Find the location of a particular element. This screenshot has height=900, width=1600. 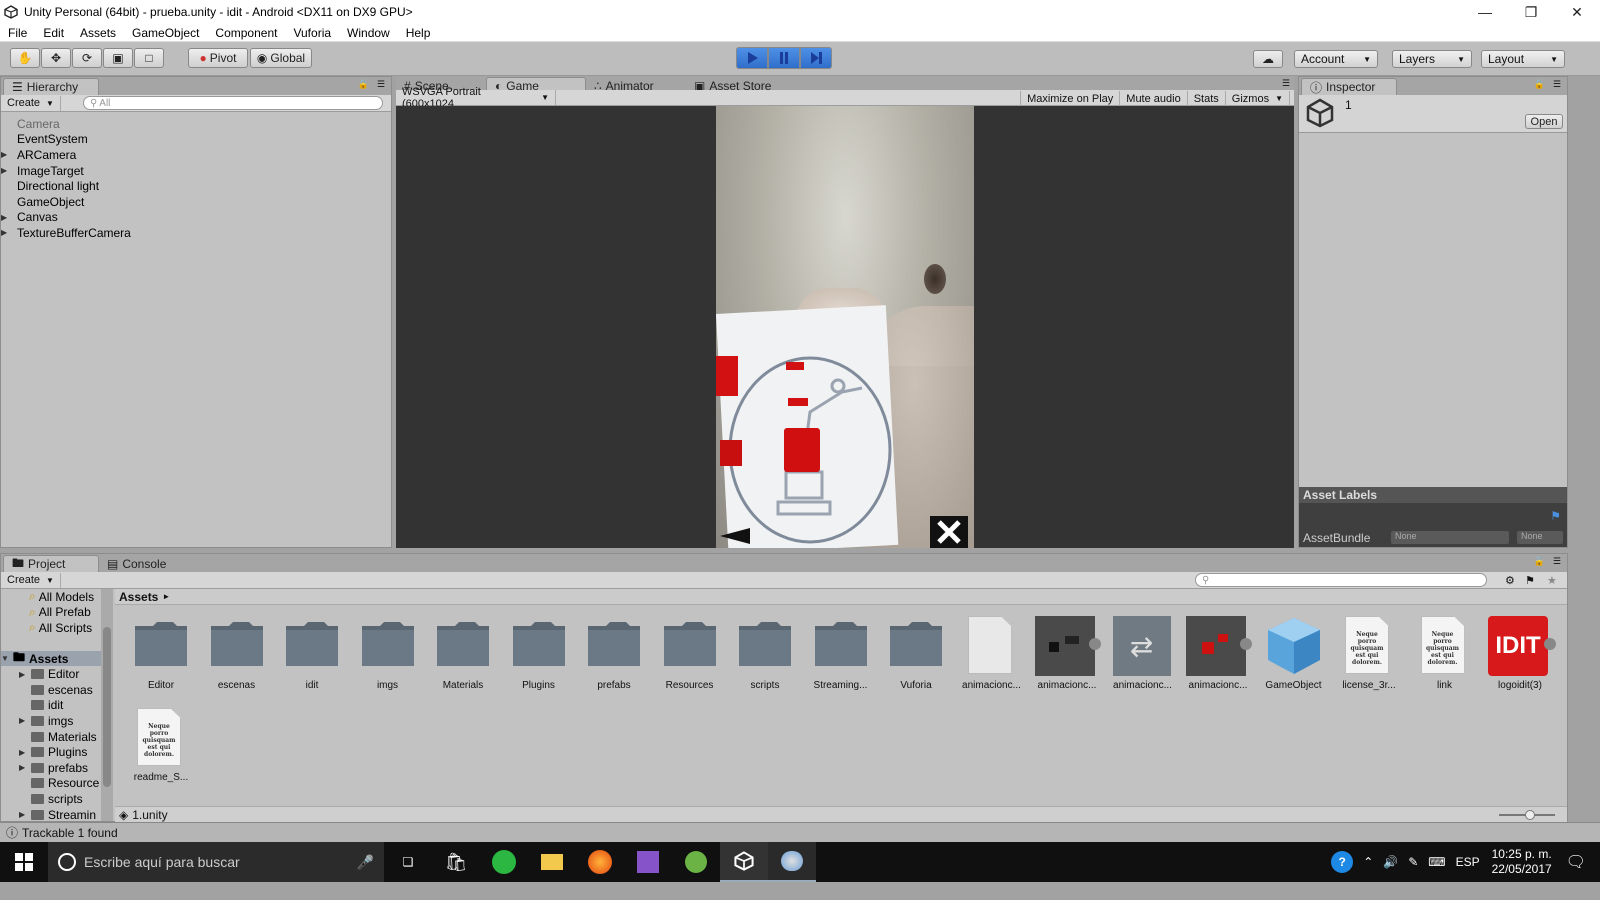

task-view-button: ❏ is located at coordinates (408, 862).